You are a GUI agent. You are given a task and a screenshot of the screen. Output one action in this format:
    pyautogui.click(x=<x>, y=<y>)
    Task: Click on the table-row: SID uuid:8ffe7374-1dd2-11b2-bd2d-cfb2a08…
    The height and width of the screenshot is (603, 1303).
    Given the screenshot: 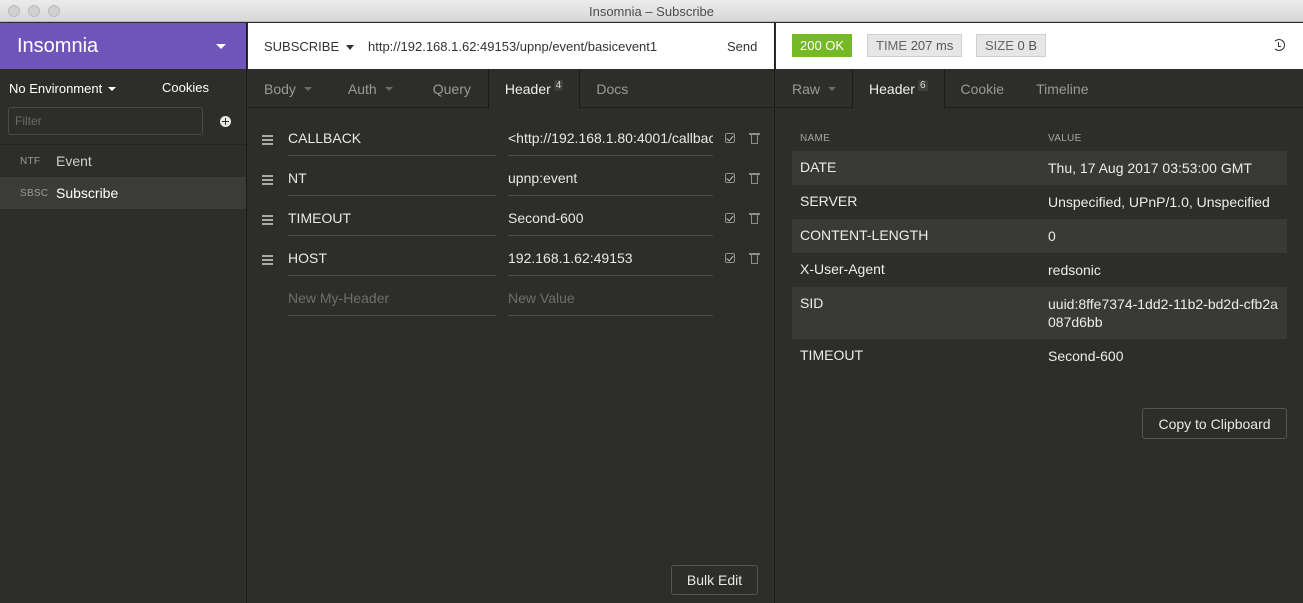 What is the action you would take?
    pyautogui.click(x=1039, y=313)
    